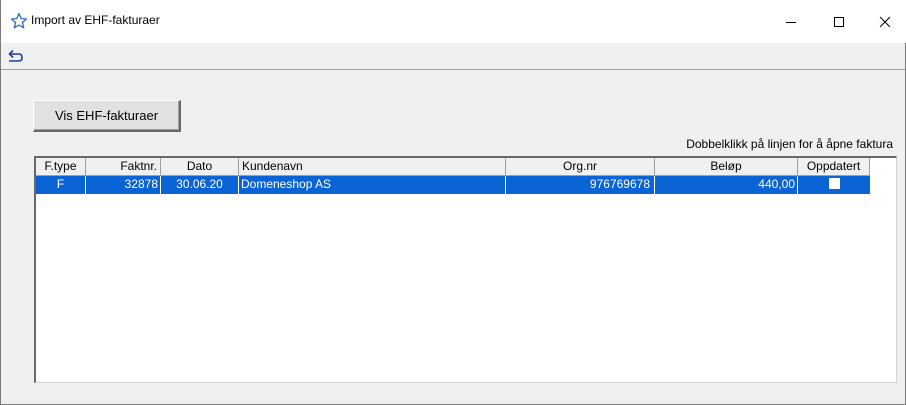 Image resolution: width=906 pixels, height=405 pixels. I want to click on cell-kundenavn: Domeneshop AS, so click(372, 185).